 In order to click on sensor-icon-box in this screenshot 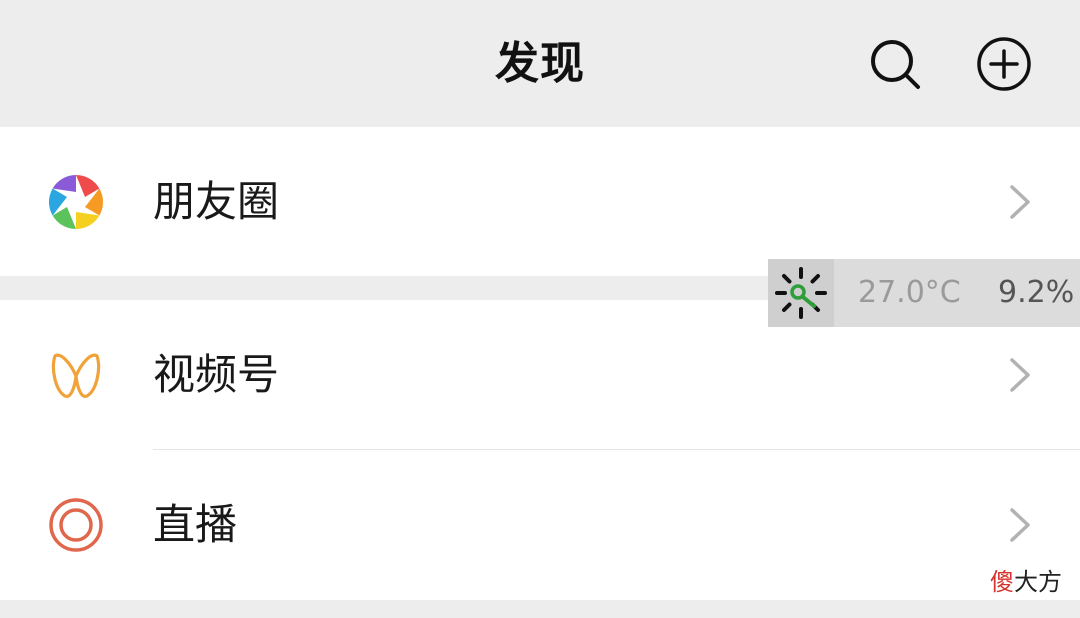, I will do `click(801, 293)`.